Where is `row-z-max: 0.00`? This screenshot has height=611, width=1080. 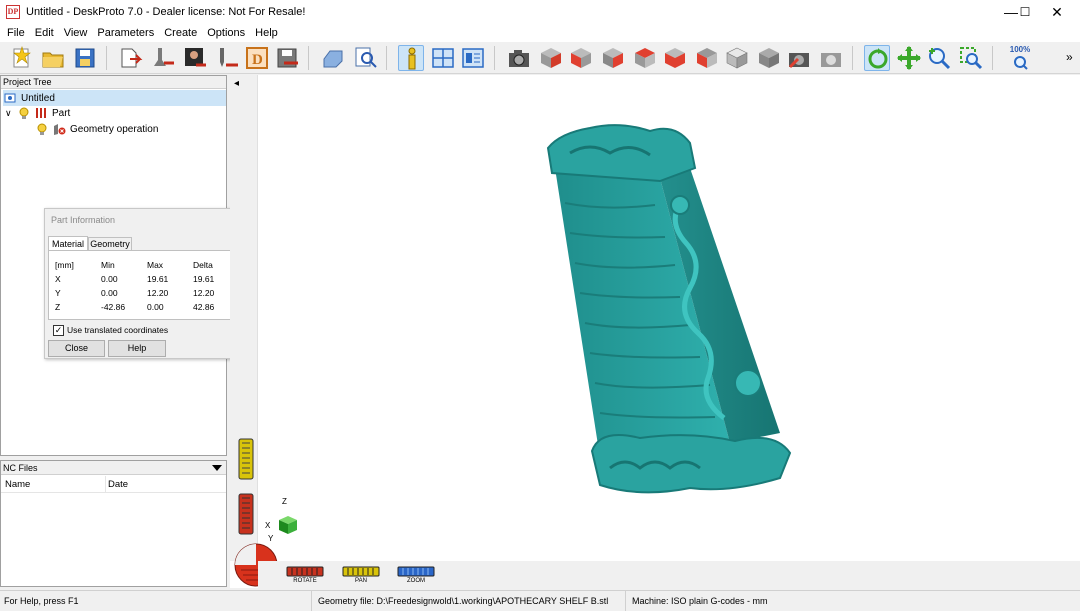 row-z-max: 0.00 is located at coordinates (155, 307).